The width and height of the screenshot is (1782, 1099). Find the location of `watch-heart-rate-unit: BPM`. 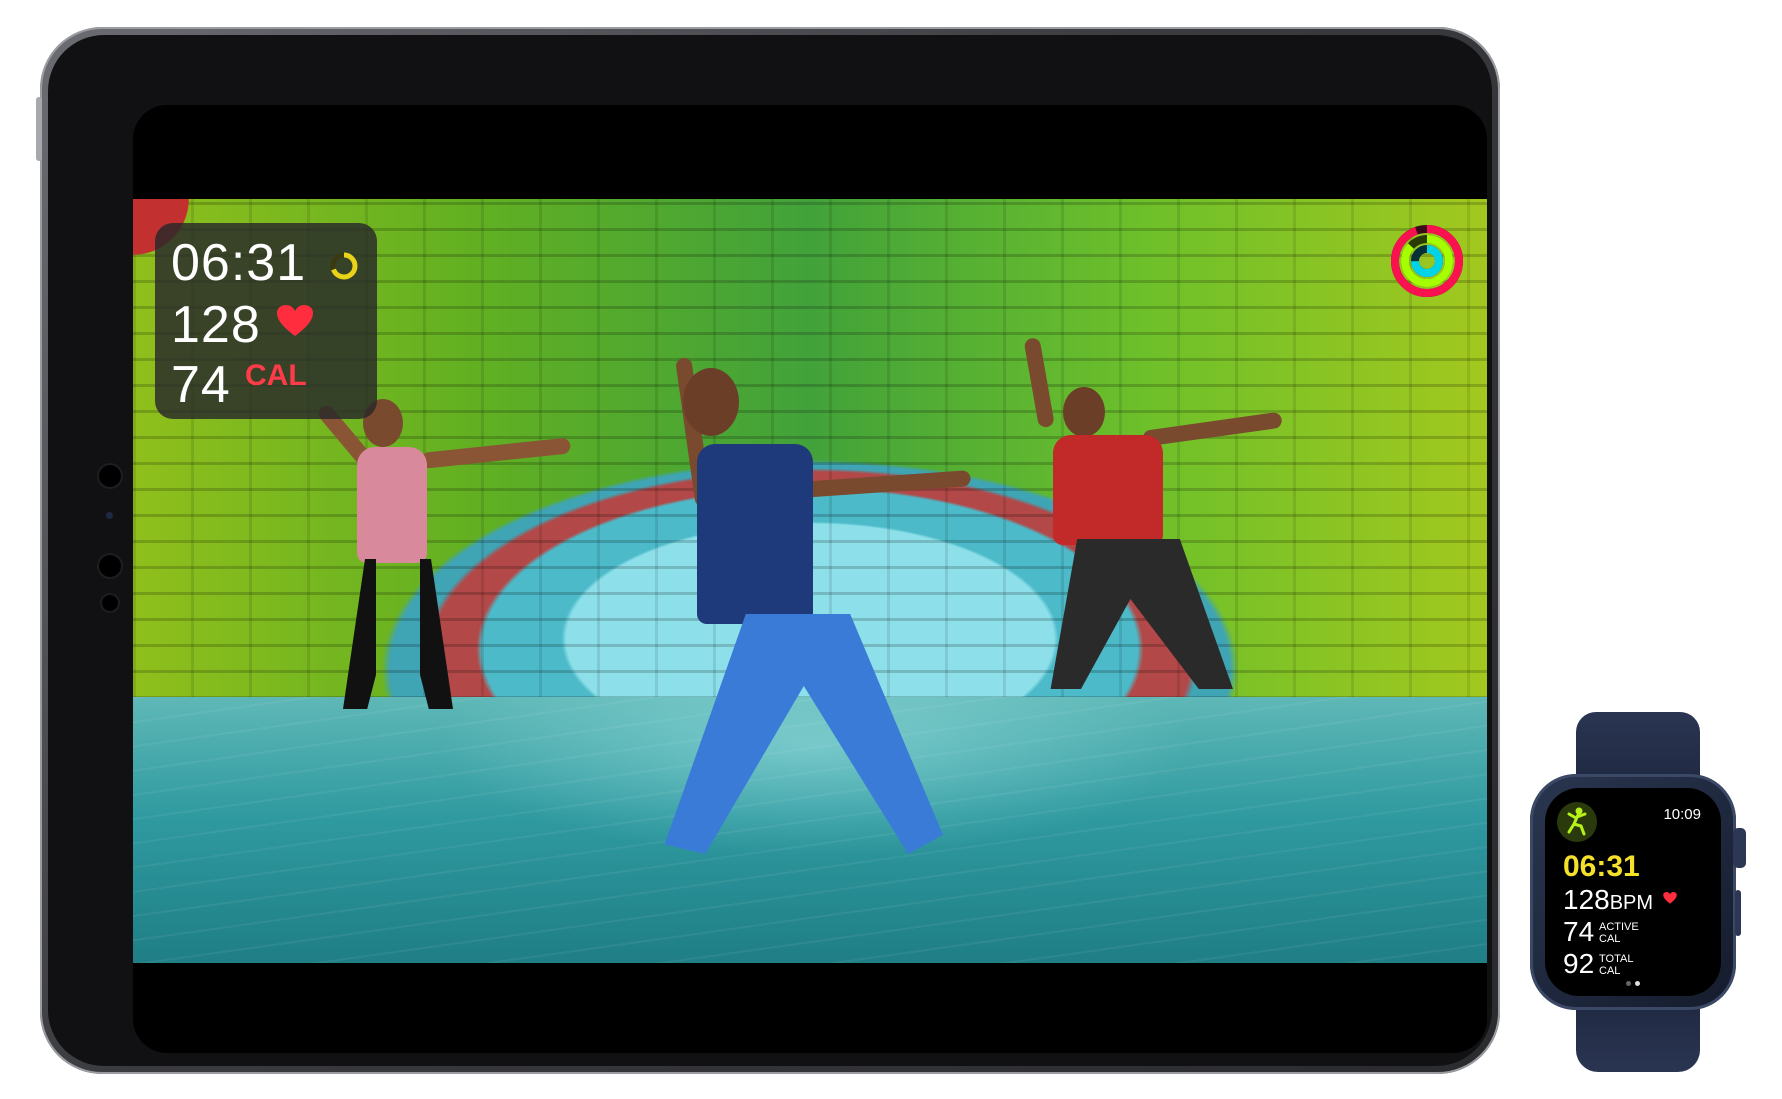

watch-heart-rate-unit: BPM is located at coordinates (1631, 903).